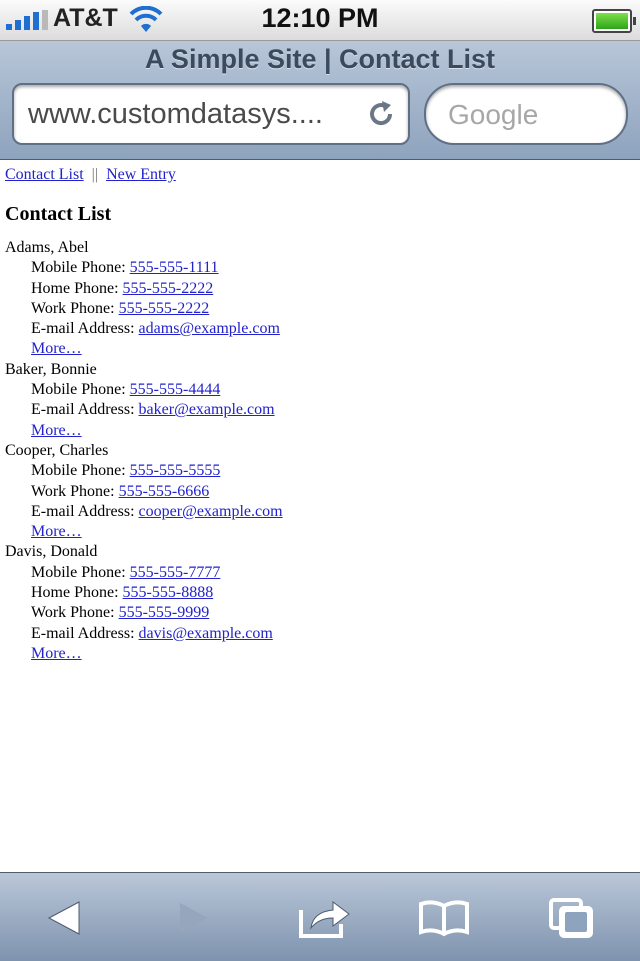 This screenshot has width=640, height=961. I want to click on contact-field: E-mail Address: davis@example.com, so click(320, 634).